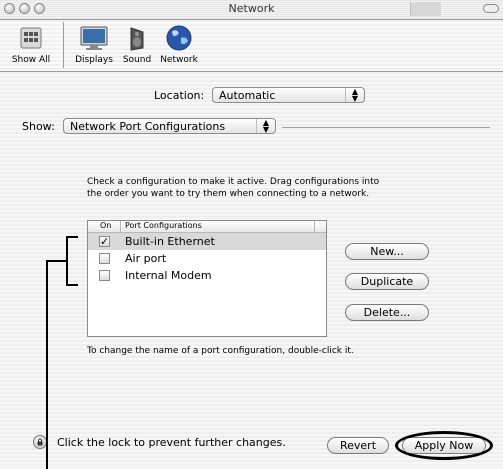  What do you see at coordinates (94, 60) in the screenshot?
I see `toolbar-displays-label: Displays` at bounding box center [94, 60].